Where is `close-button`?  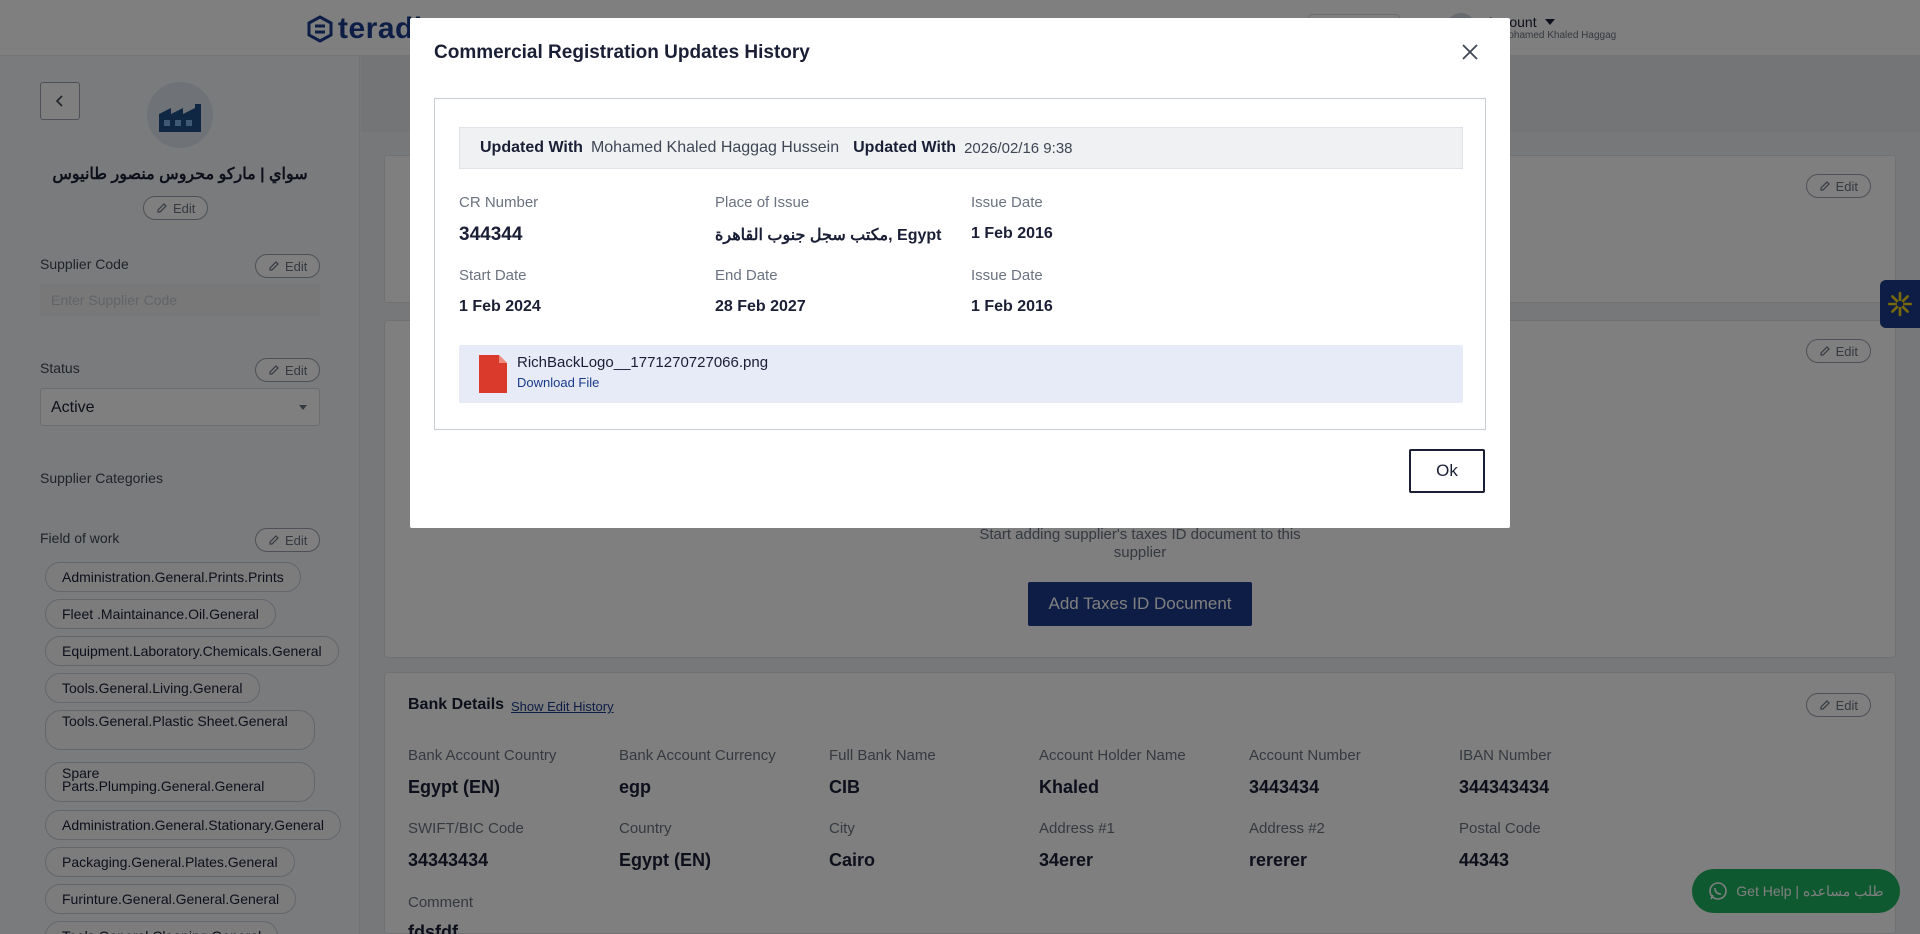 close-button is located at coordinates (1470, 52).